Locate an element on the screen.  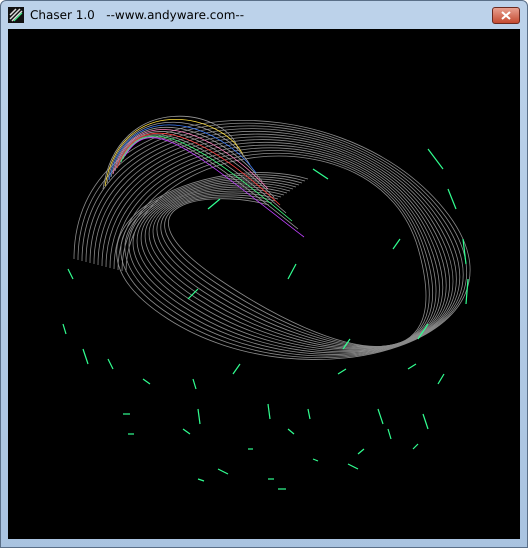
close-icon is located at coordinates (506, 15).